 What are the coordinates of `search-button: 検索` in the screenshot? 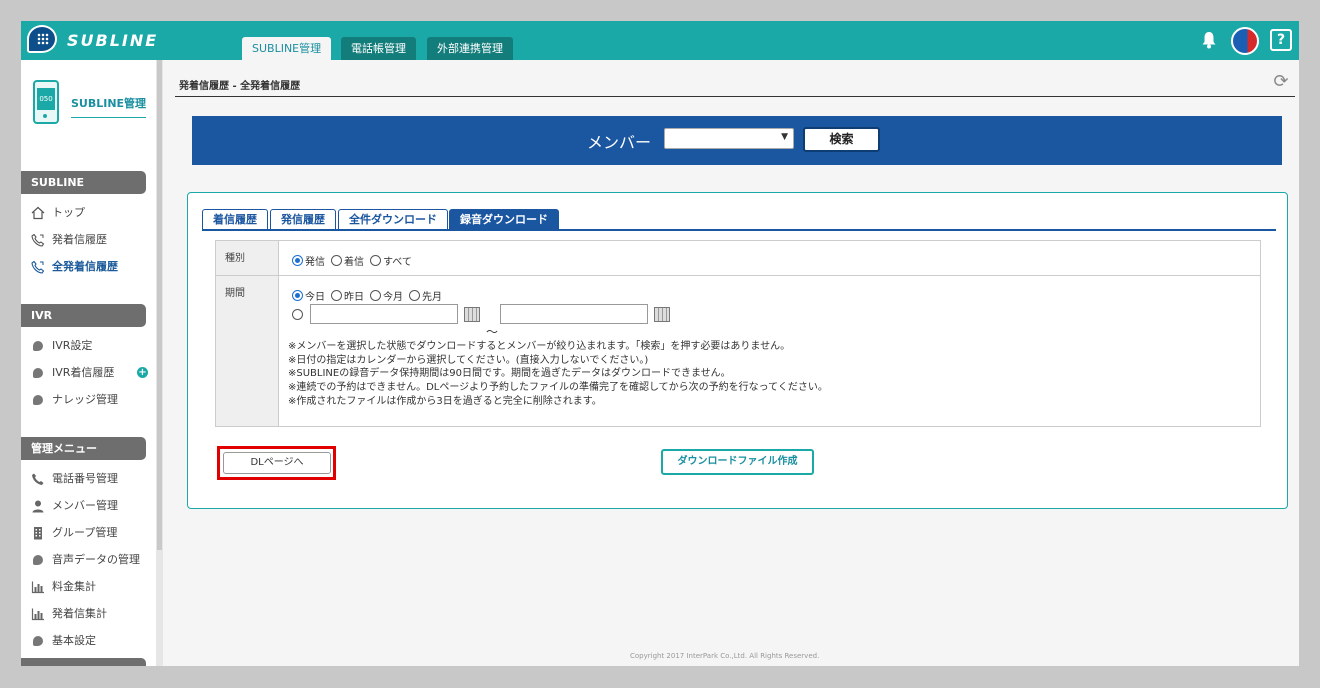 It's located at (841, 139).